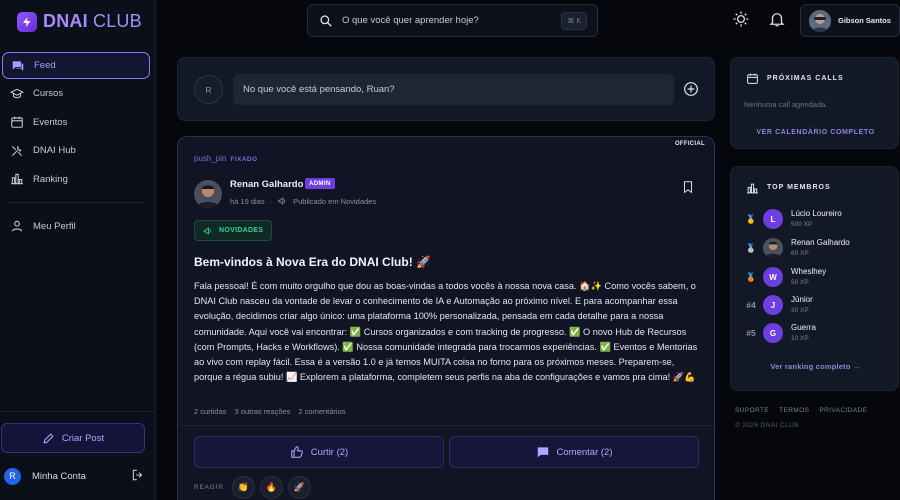 This screenshot has width=900, height=500. I want to click on react-clap-button: 👏, so click(243, 487).